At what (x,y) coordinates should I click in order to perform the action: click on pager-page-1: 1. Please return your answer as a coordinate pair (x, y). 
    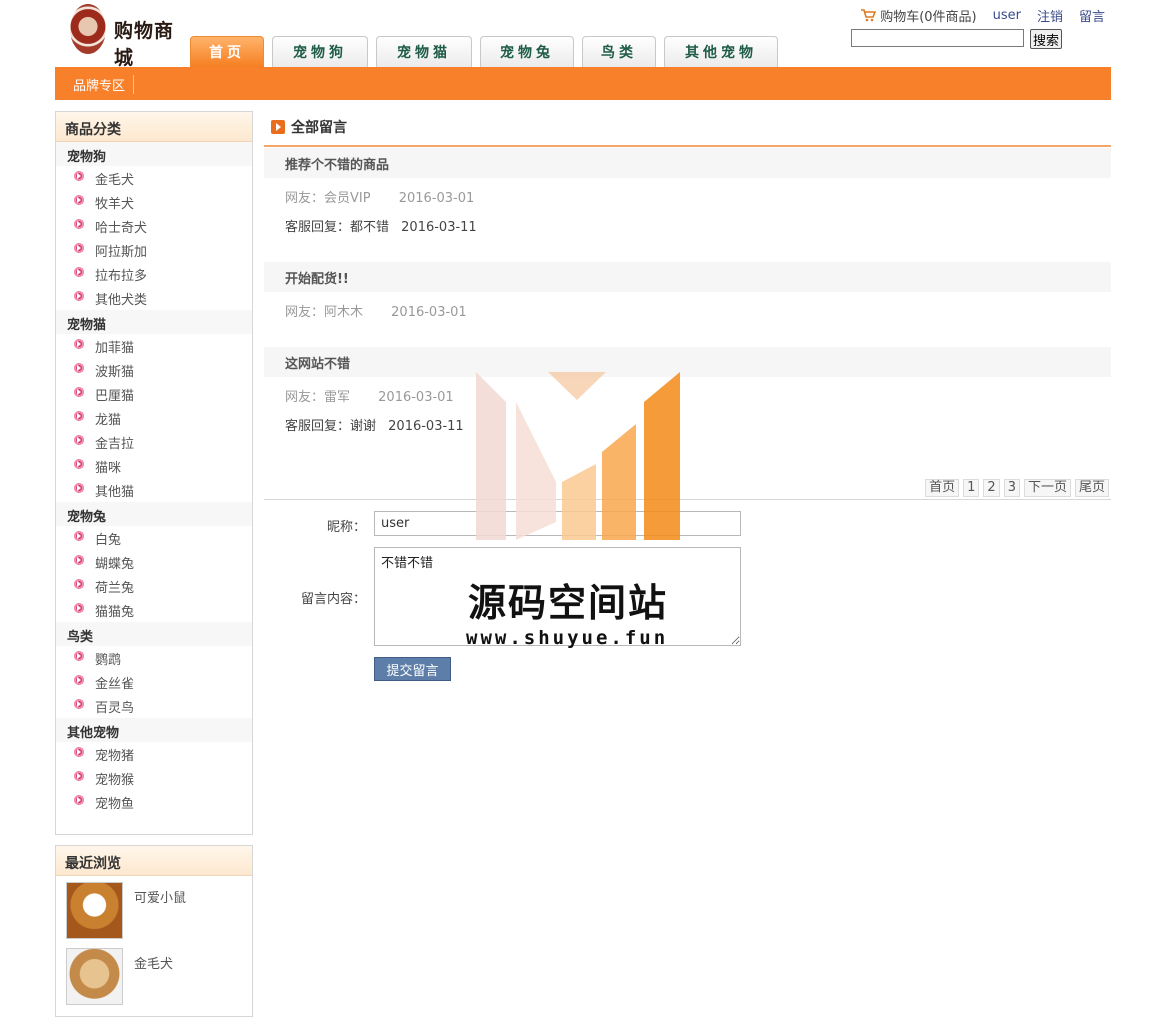
    Looking at the image, I should click on (971, 488).